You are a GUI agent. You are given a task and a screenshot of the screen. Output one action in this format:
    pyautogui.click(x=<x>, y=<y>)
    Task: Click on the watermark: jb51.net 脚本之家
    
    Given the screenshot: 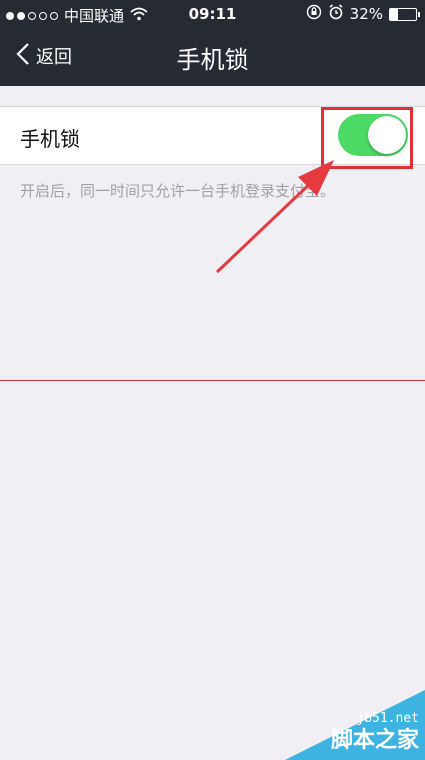 What is the action you would take?
    pyautogui.click(x=355, y=725)
    